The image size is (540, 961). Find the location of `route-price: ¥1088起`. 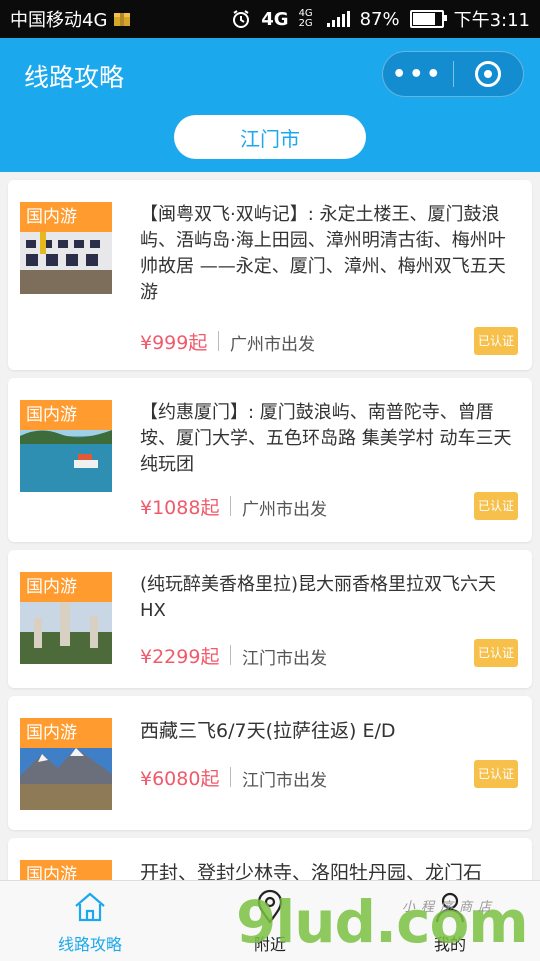

route-price: ¥1088起 is located at coordinates (180, 508).